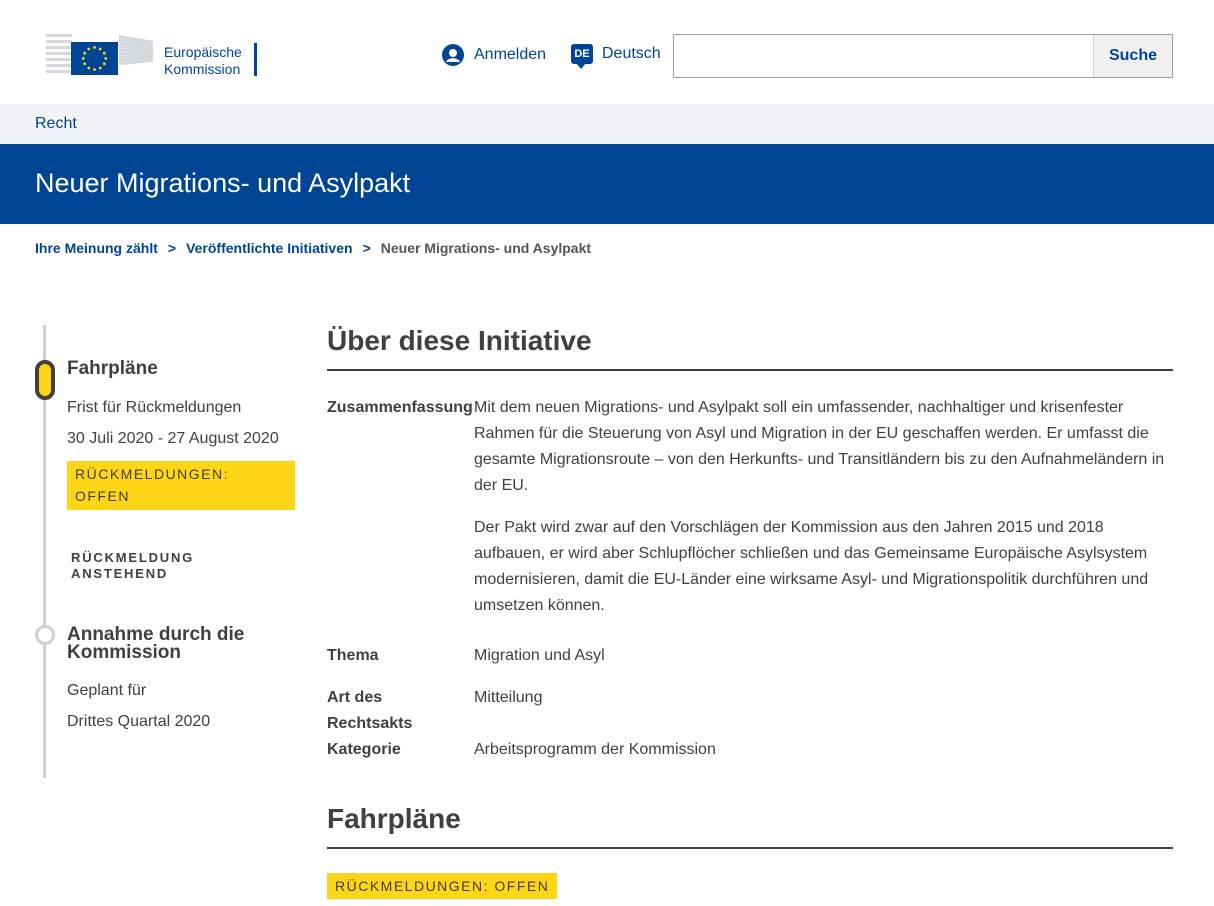  Describe the element at coordinates (99, 54) in the screenshot. I see `ec-logo-icon` at that location.